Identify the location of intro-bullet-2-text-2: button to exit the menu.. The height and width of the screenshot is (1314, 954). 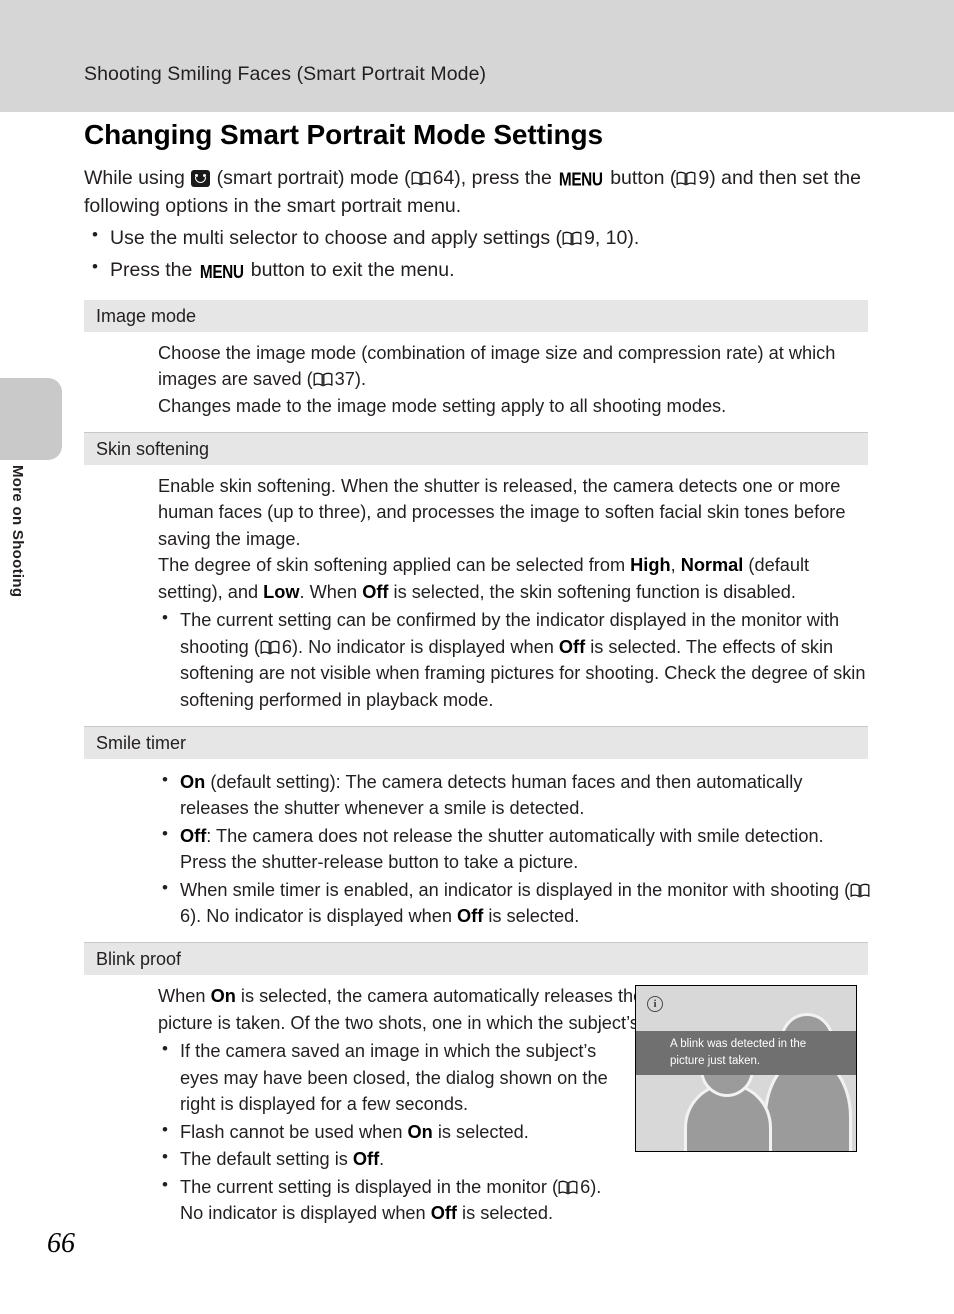
(350, 269).